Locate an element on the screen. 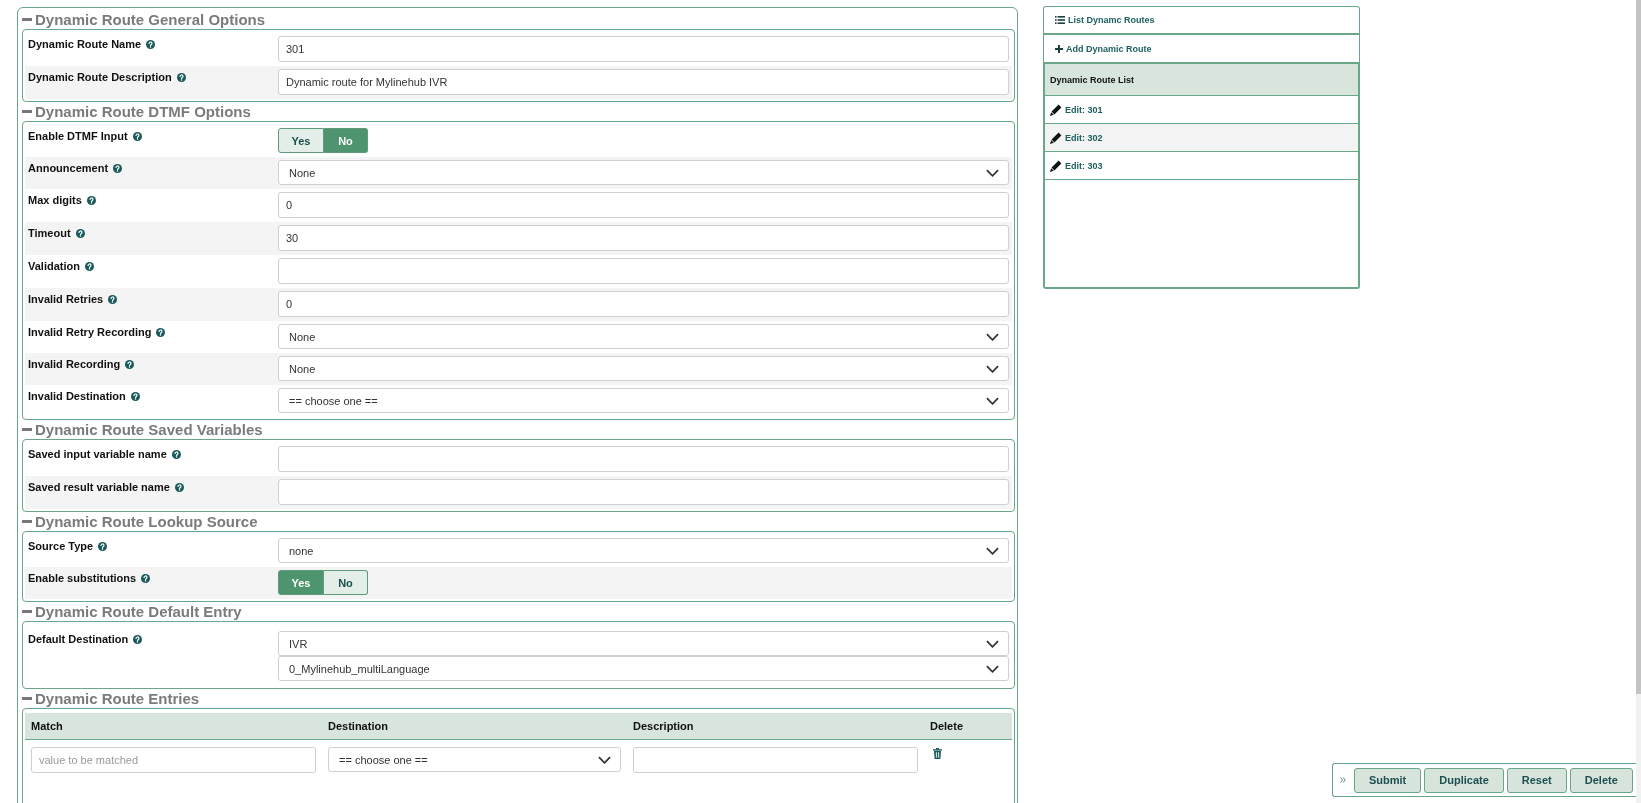  field-label: Default Destination is located at coordinates (78, 639).